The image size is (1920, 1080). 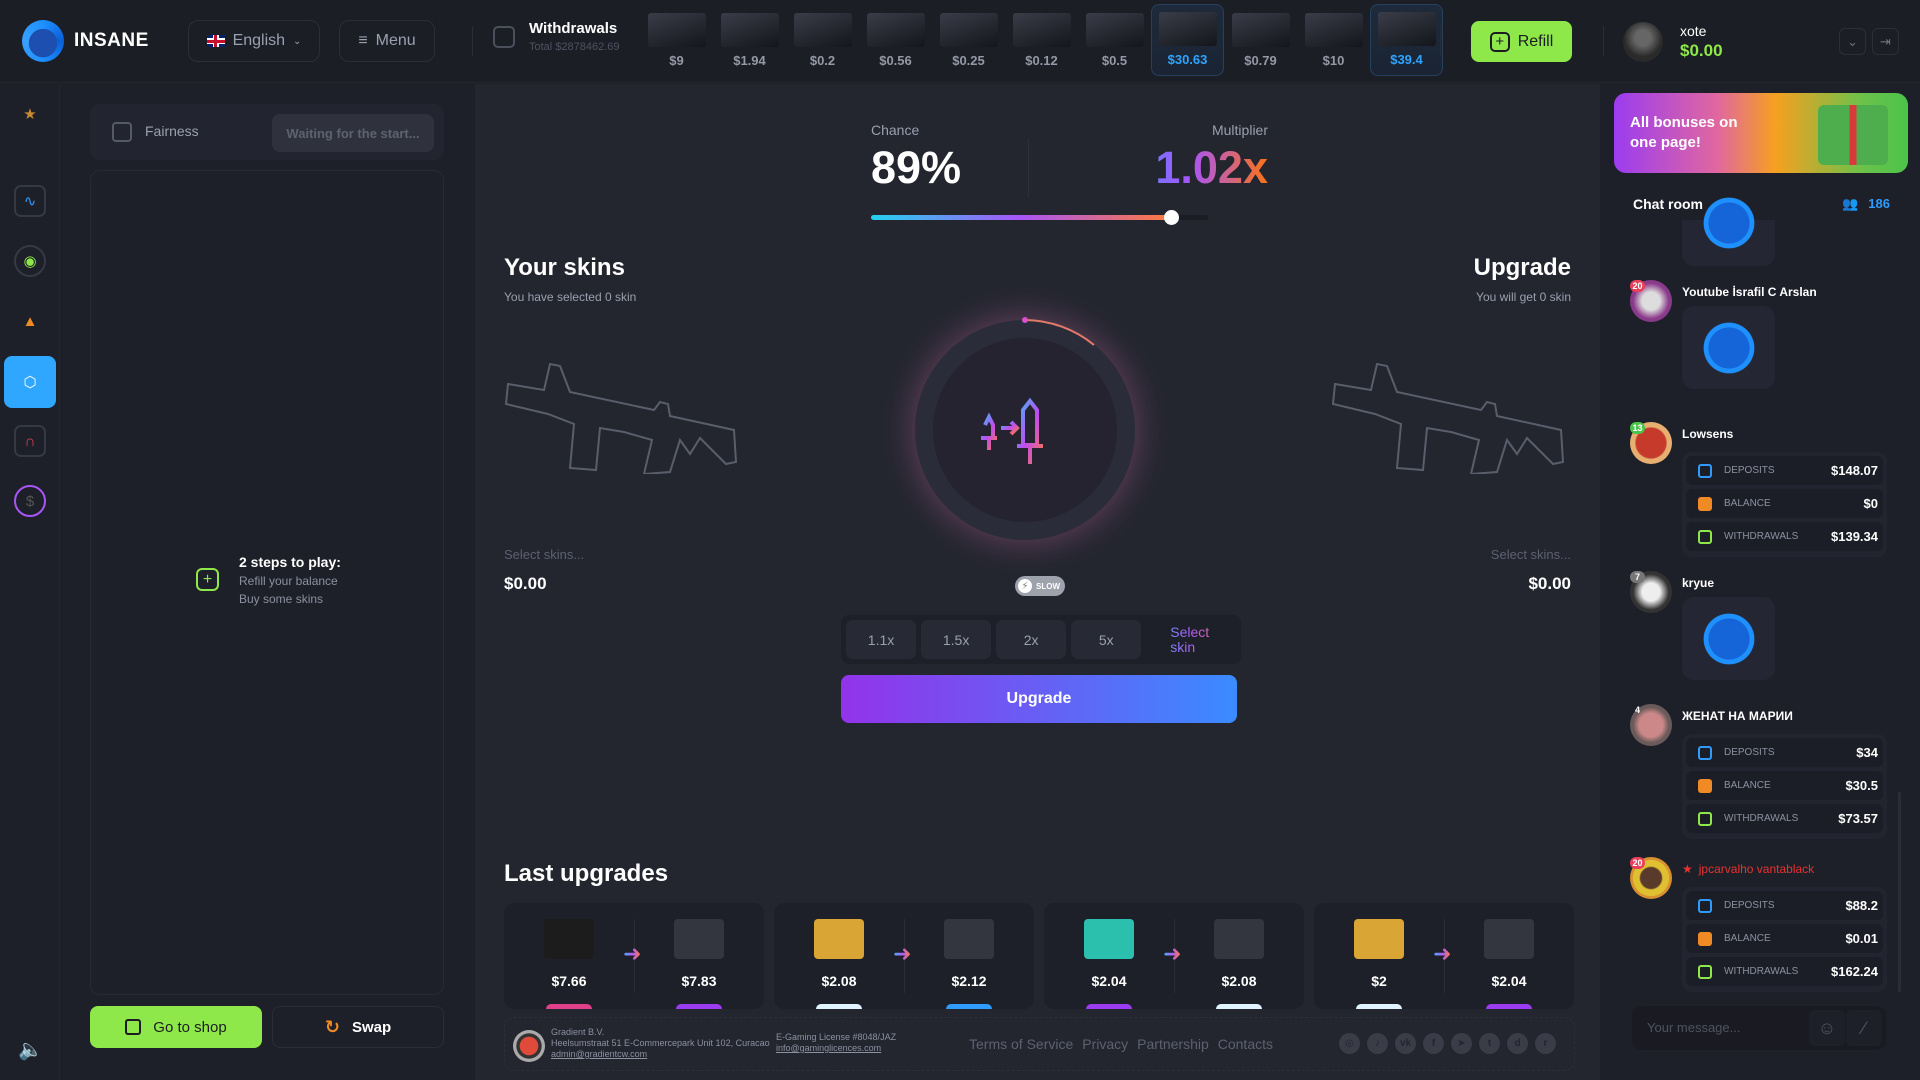 I want to click on multiplier-options: 1.1x 1.5x 2x 5x Select skin, so click(x=1041, y=639).